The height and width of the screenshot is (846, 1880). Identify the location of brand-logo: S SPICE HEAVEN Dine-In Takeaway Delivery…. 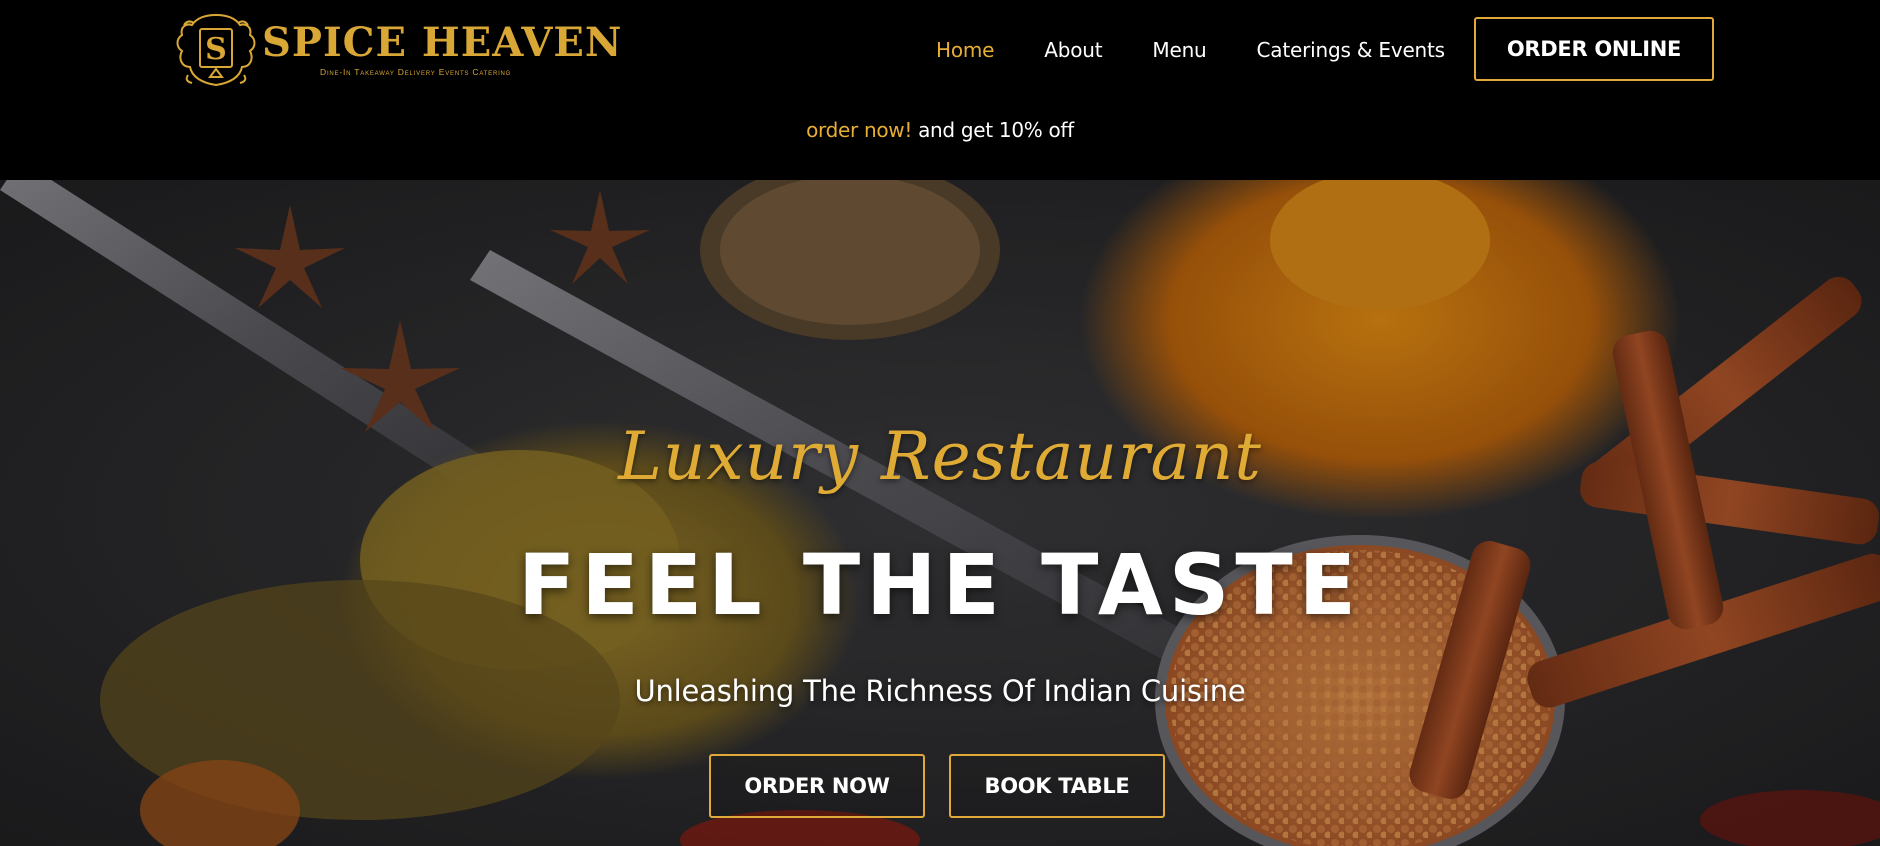
(397, 50).